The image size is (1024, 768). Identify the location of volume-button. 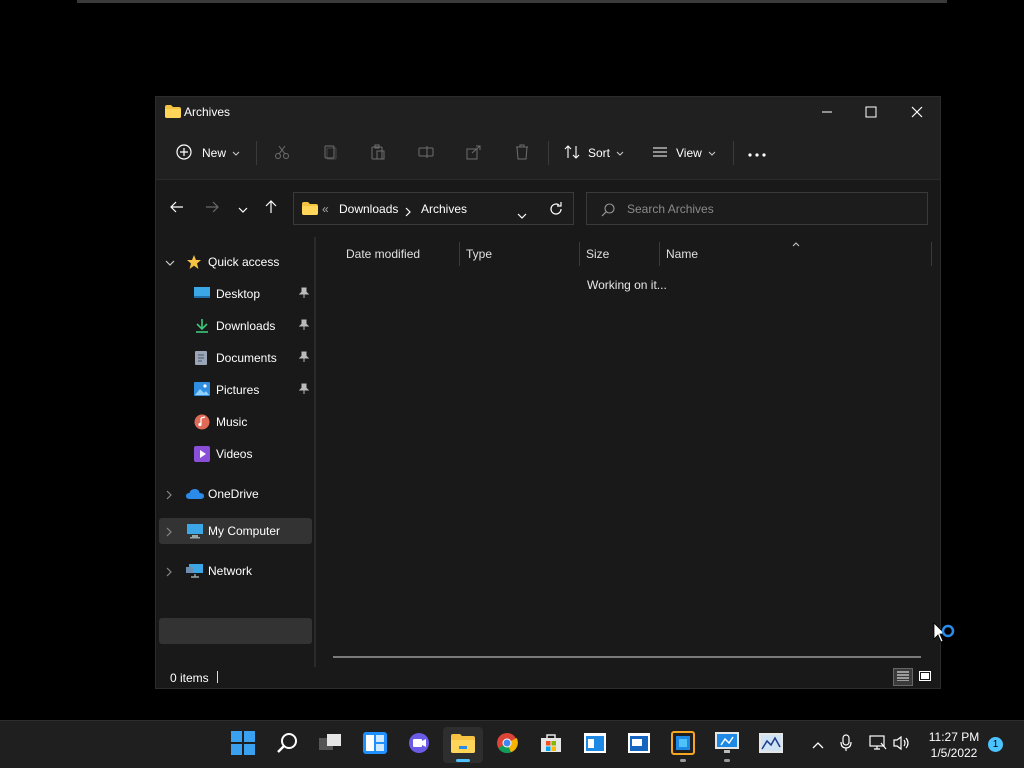
(902, 745).